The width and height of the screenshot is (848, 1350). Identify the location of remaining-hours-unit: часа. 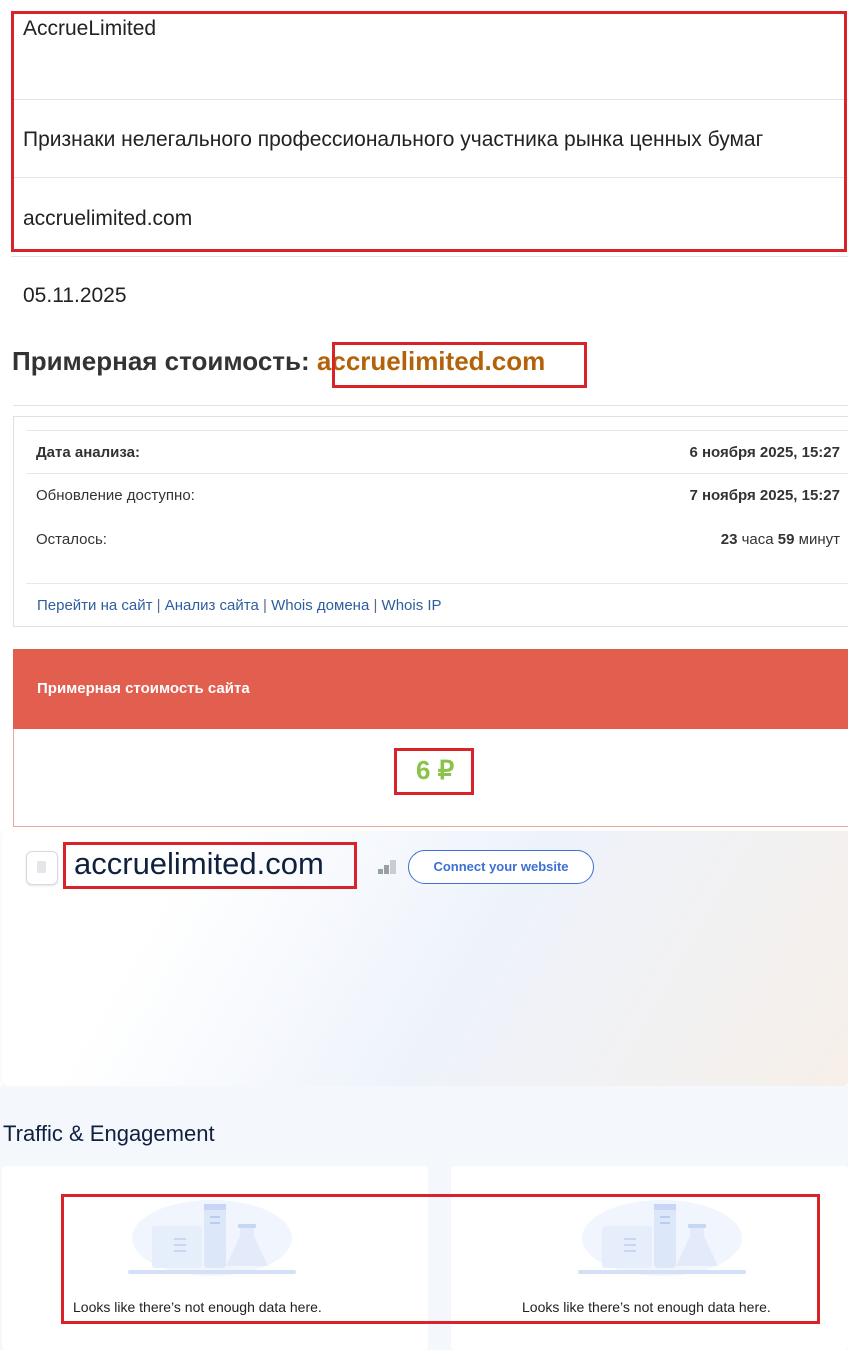
(757, 539).